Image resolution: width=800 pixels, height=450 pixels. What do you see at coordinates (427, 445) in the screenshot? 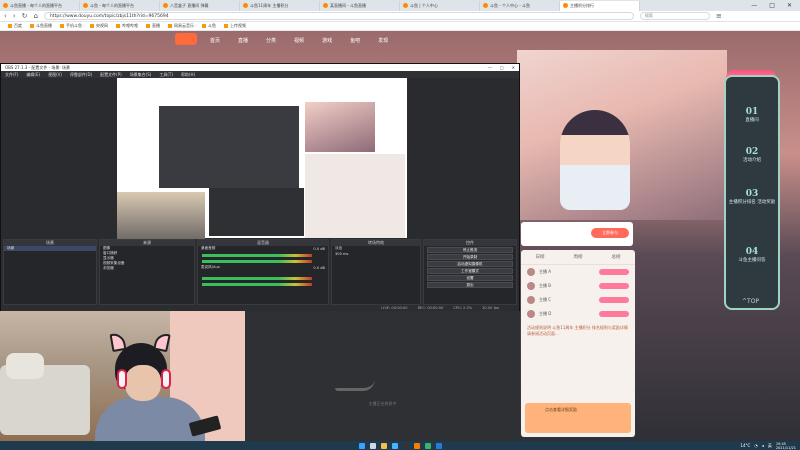
I see `wechat-icon` at bounding box center [427, 445].